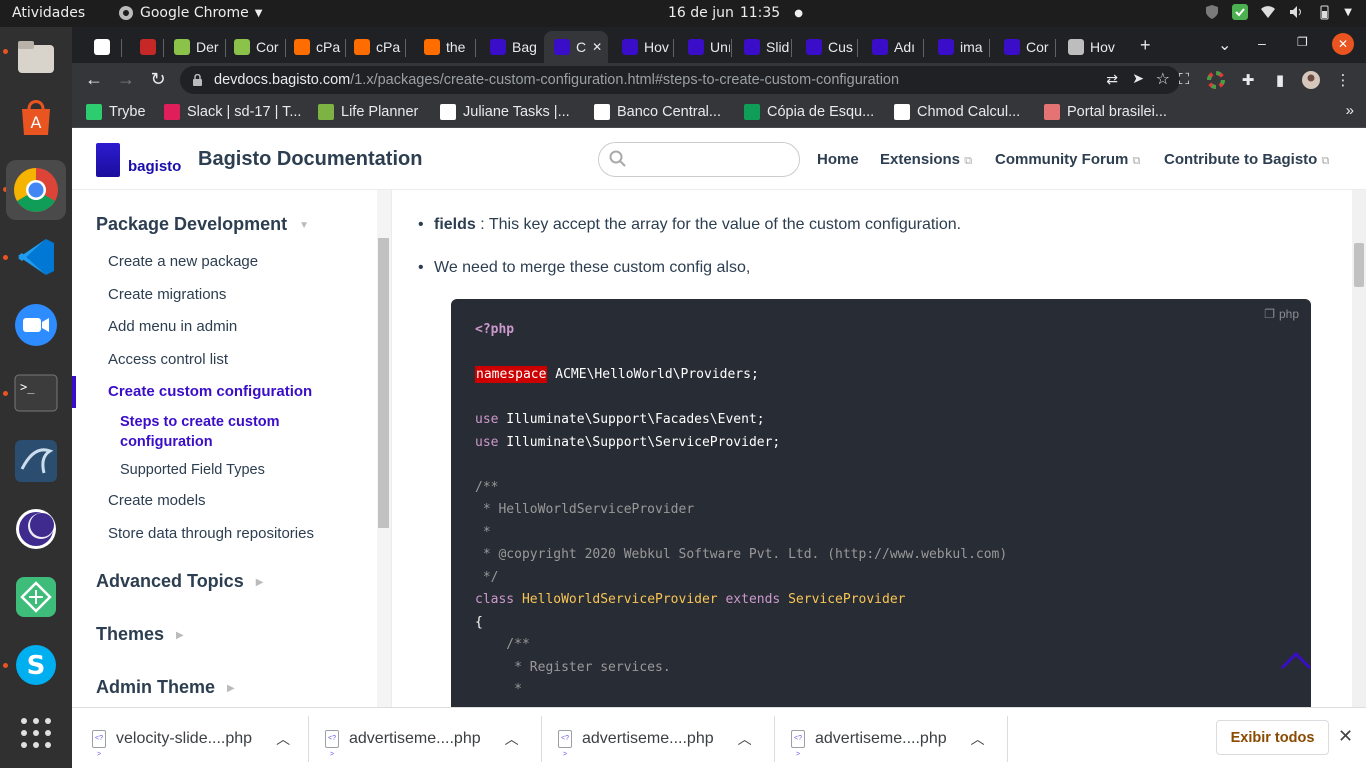  What do you see at coordinates (157, 500) in the screenshot?
I see `sidebar-link-create-models: Create models` at bounding box center [157, 500].